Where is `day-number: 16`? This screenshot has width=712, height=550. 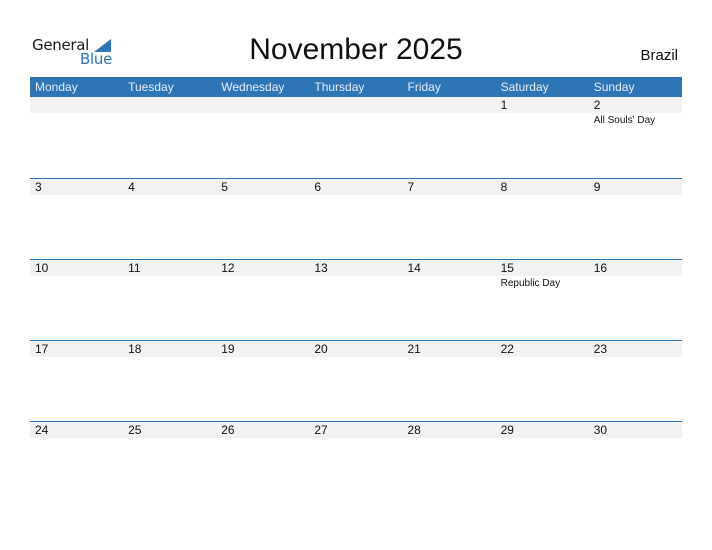
day-number: 16 is located at coordinates (600, 268).